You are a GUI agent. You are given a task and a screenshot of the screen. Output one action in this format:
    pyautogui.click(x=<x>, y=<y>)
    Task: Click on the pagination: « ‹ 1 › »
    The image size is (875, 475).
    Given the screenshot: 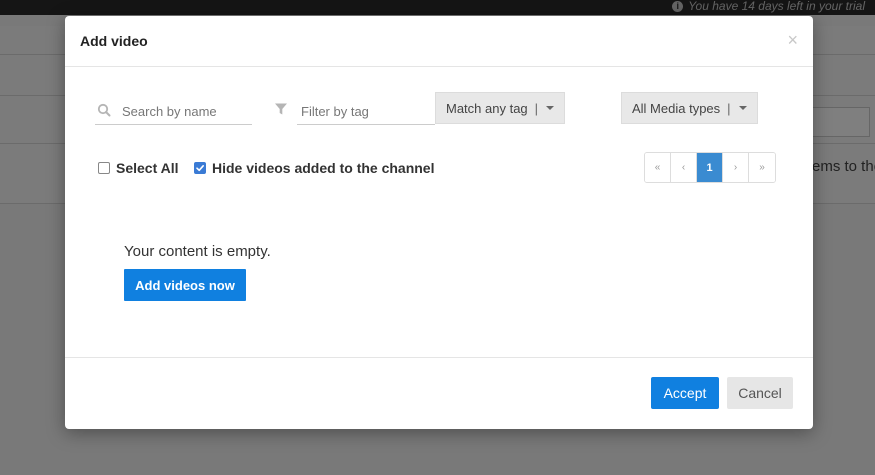 What is the action you would take?
    pyautogui.click(x=710, y=167)
    